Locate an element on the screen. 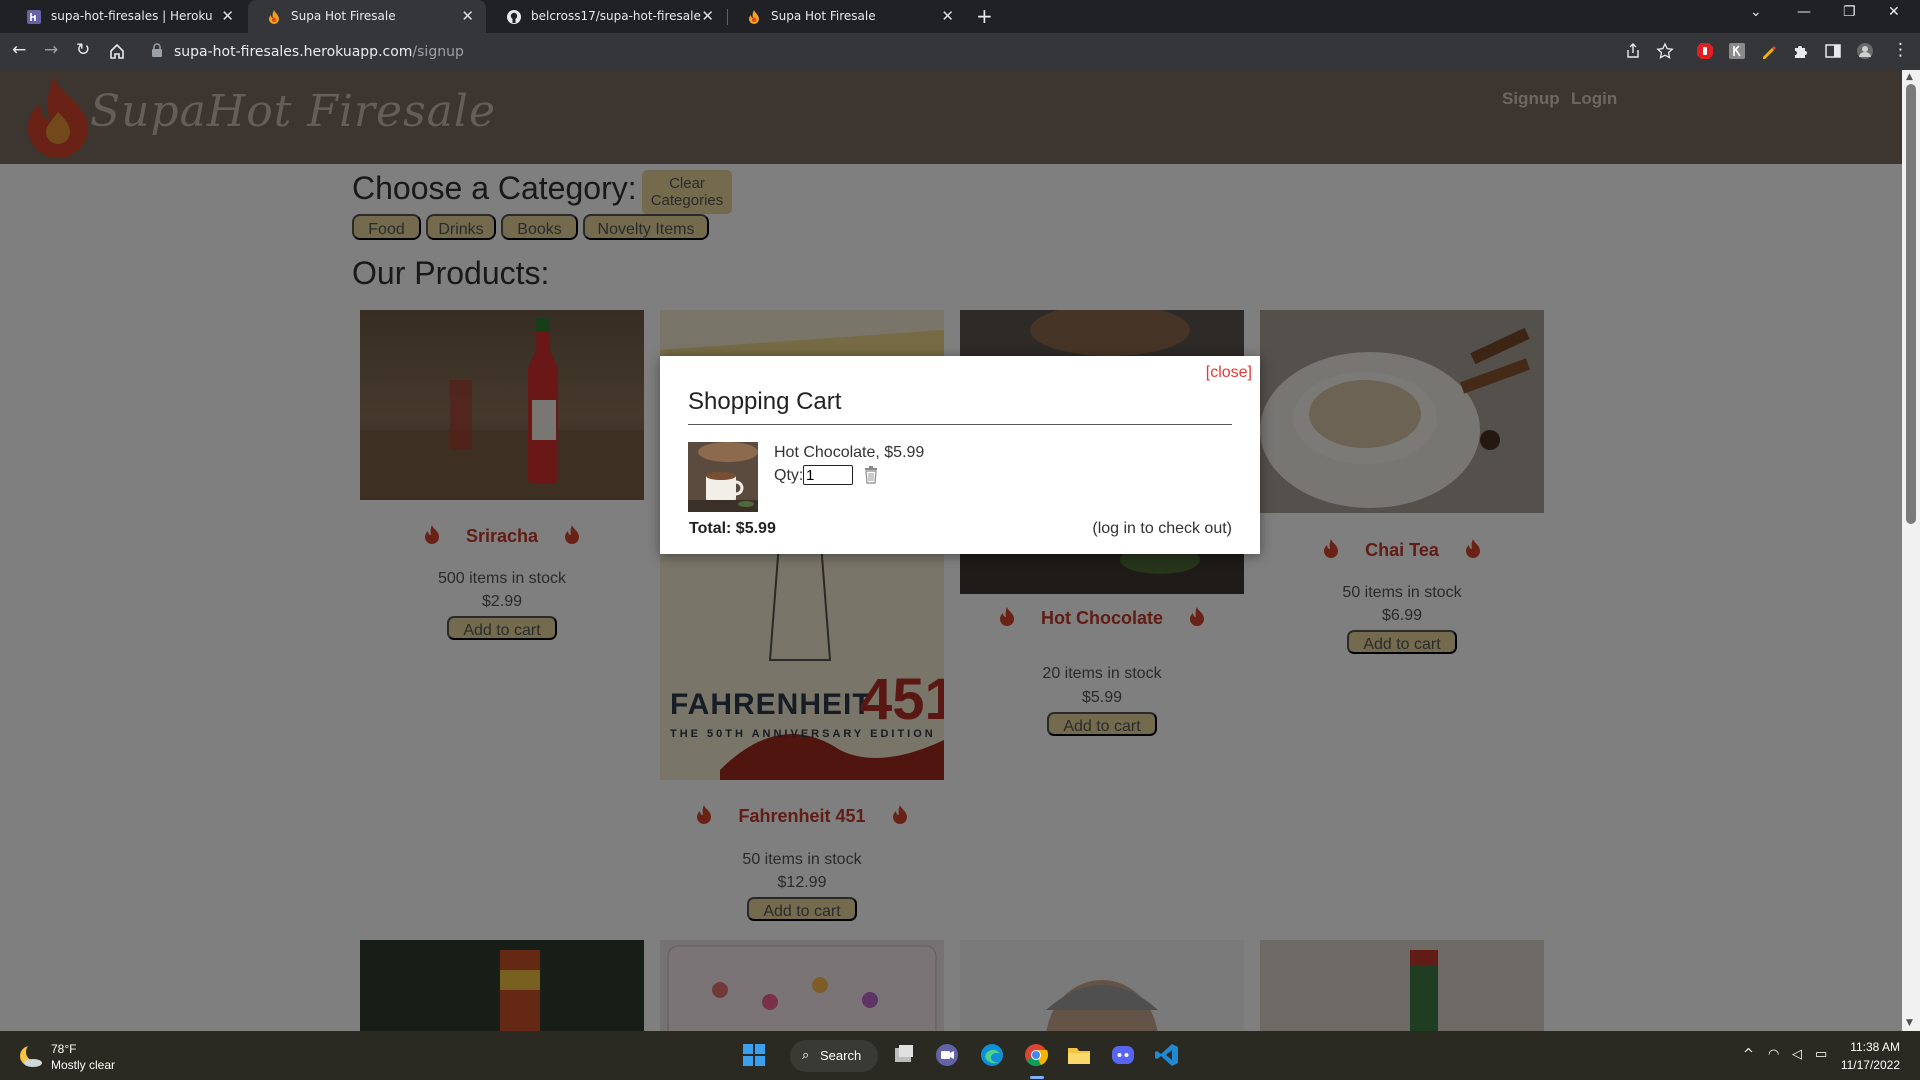 This screenshot has height=1080, width=1920. weather-description: Mostly clear is located at coordinates (83, 1065).